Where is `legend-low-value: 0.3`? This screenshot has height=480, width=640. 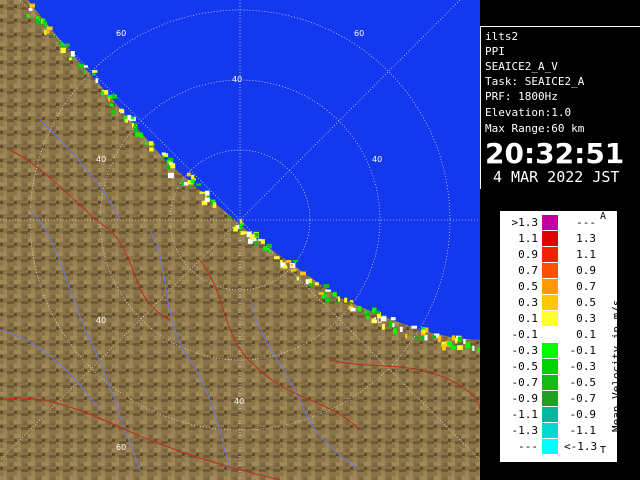
legend-low-value: 0.3 is located at coordinates (528, 302).